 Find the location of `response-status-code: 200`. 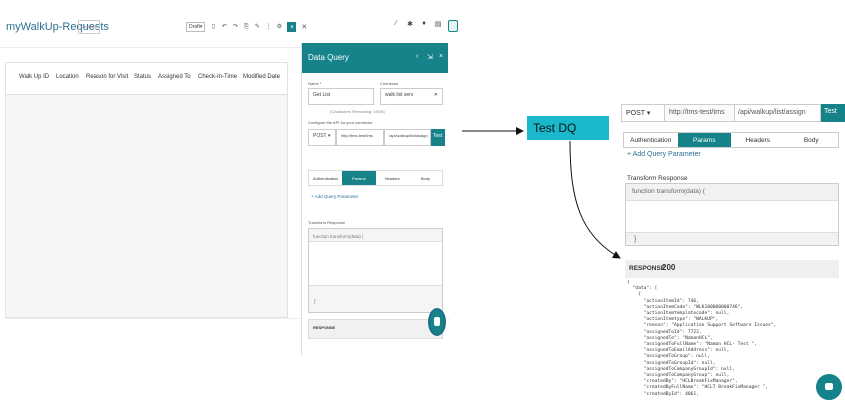

response-status-code: 200 is located at coordinates (669, 267).